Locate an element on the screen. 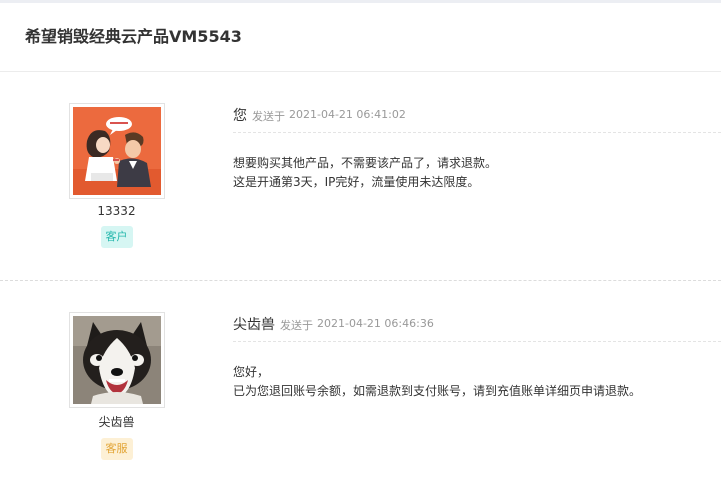  message-header: 尖齿兽 发送于 2021-04-21 06:46:36 is located at coordinates (477, 328).